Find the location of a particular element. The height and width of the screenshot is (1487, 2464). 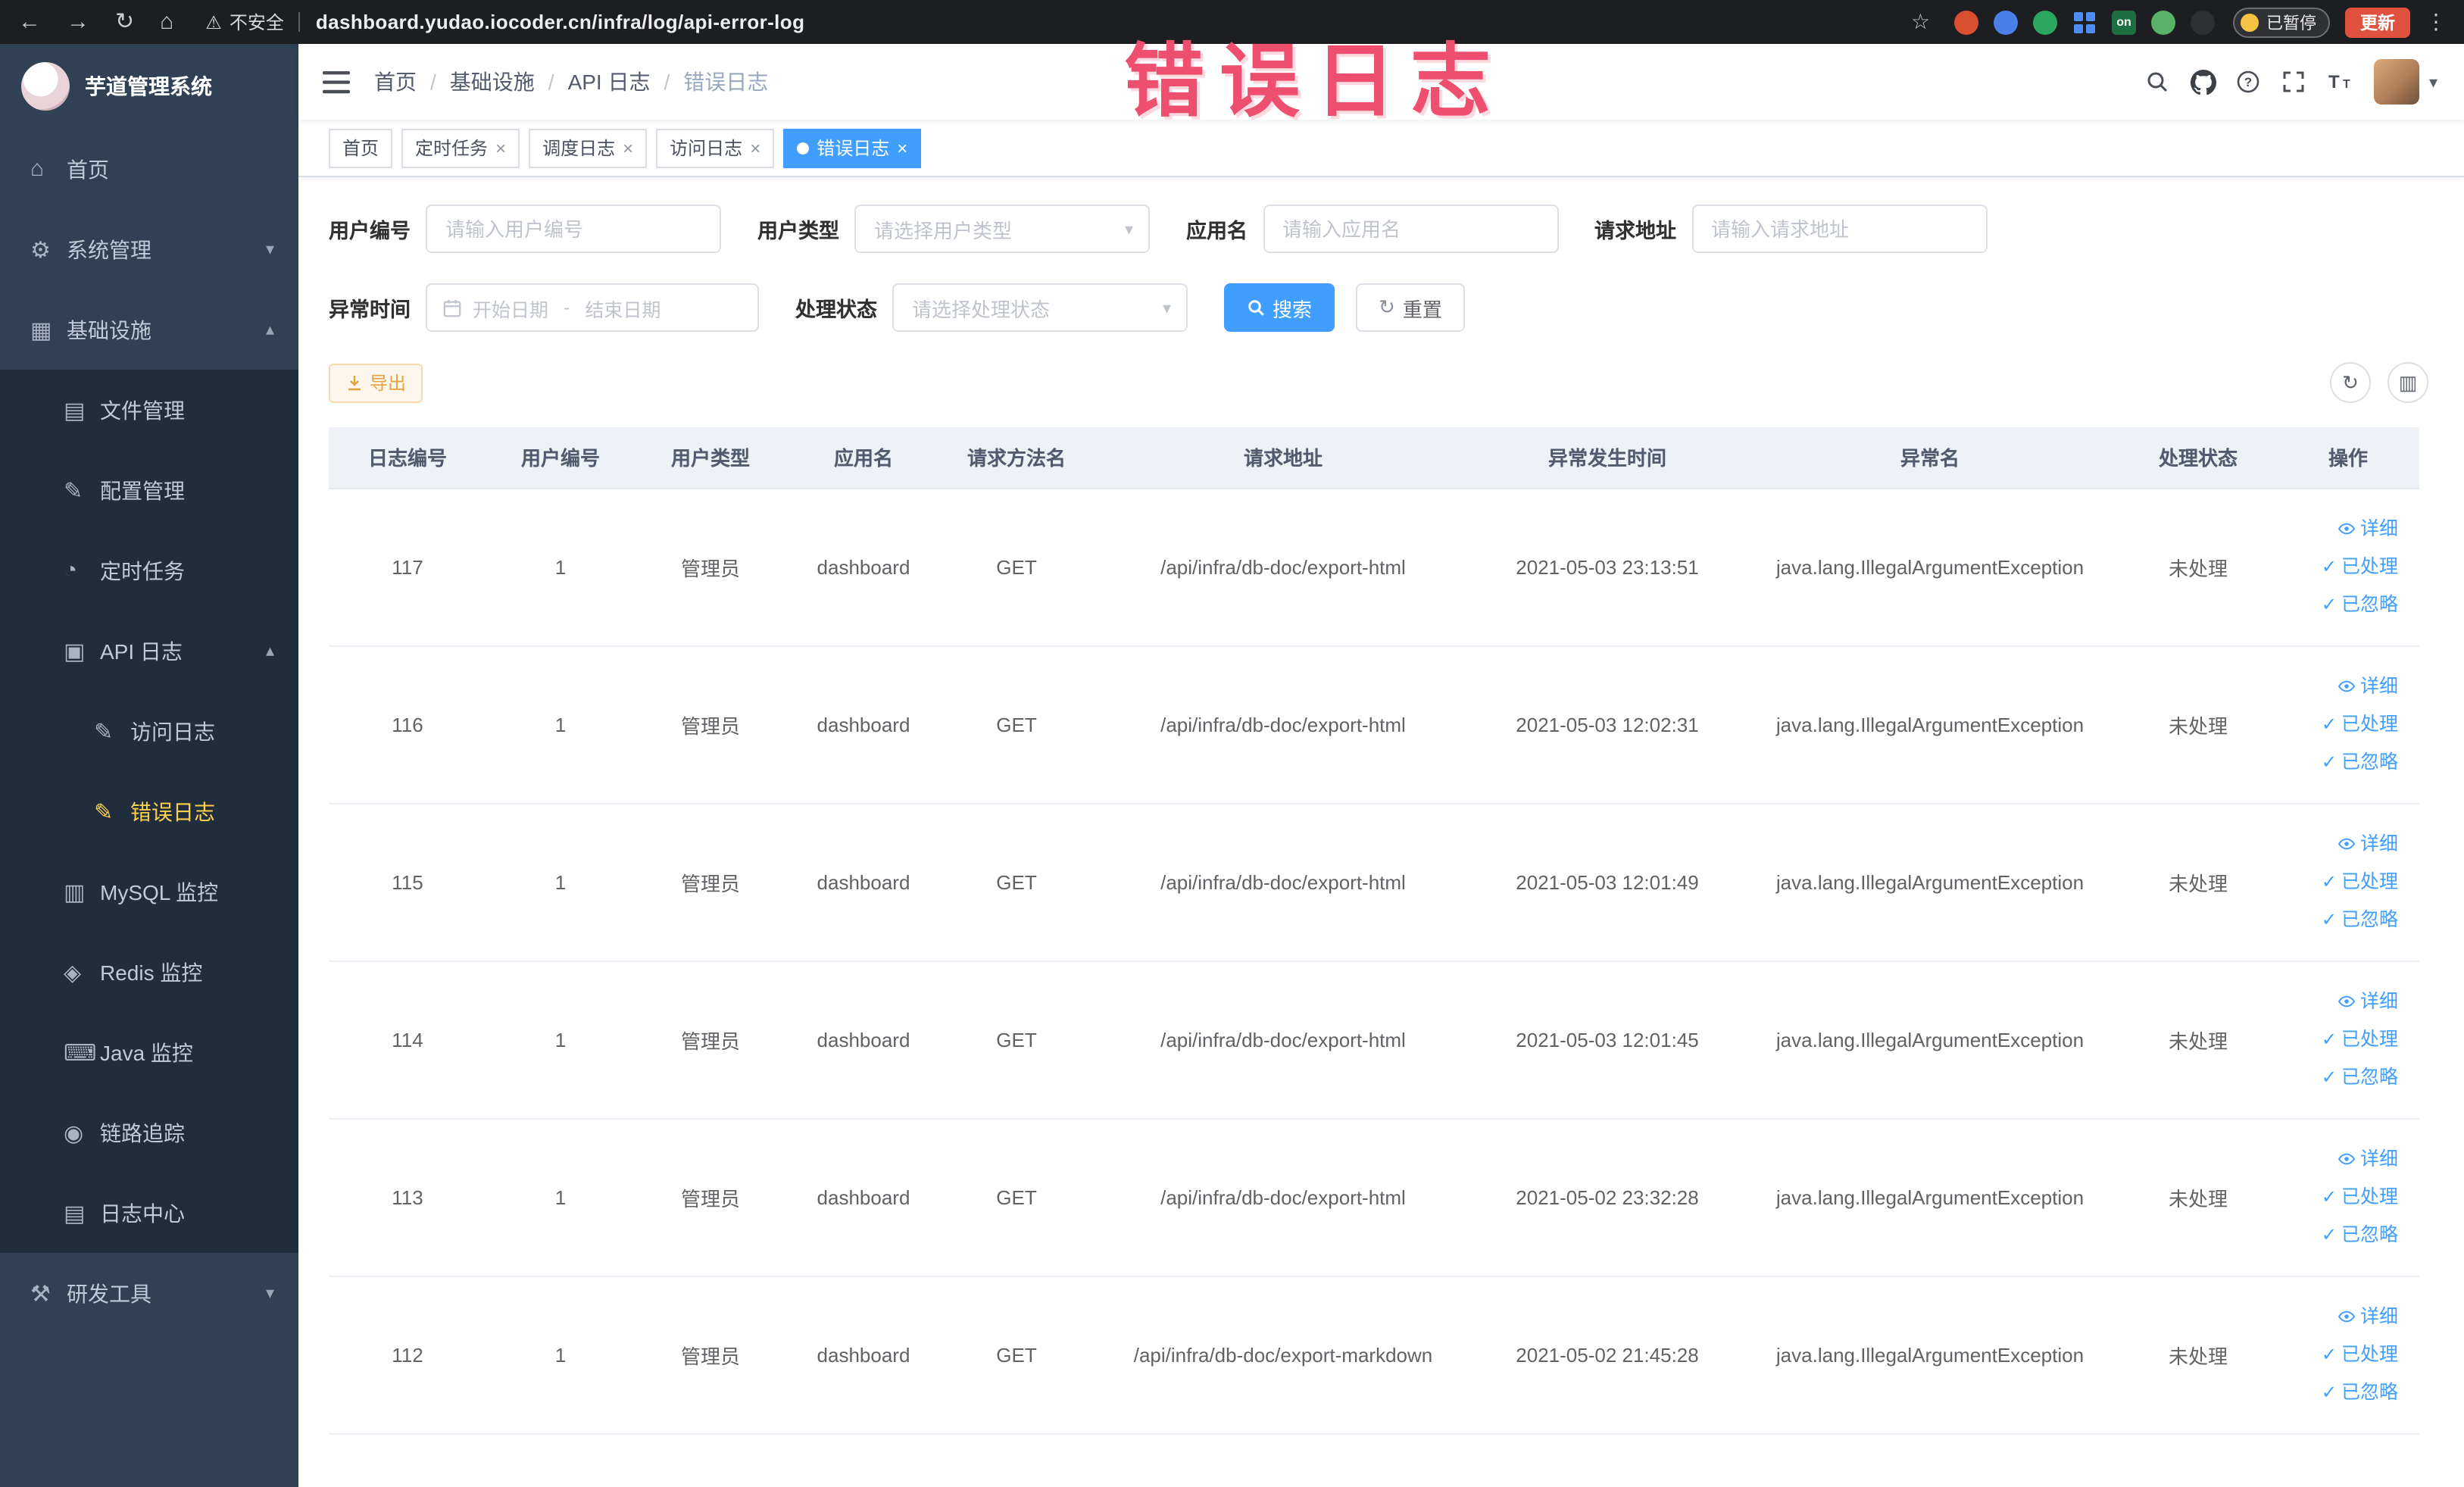

forward-icon: → is located at coordinates (78, 22).